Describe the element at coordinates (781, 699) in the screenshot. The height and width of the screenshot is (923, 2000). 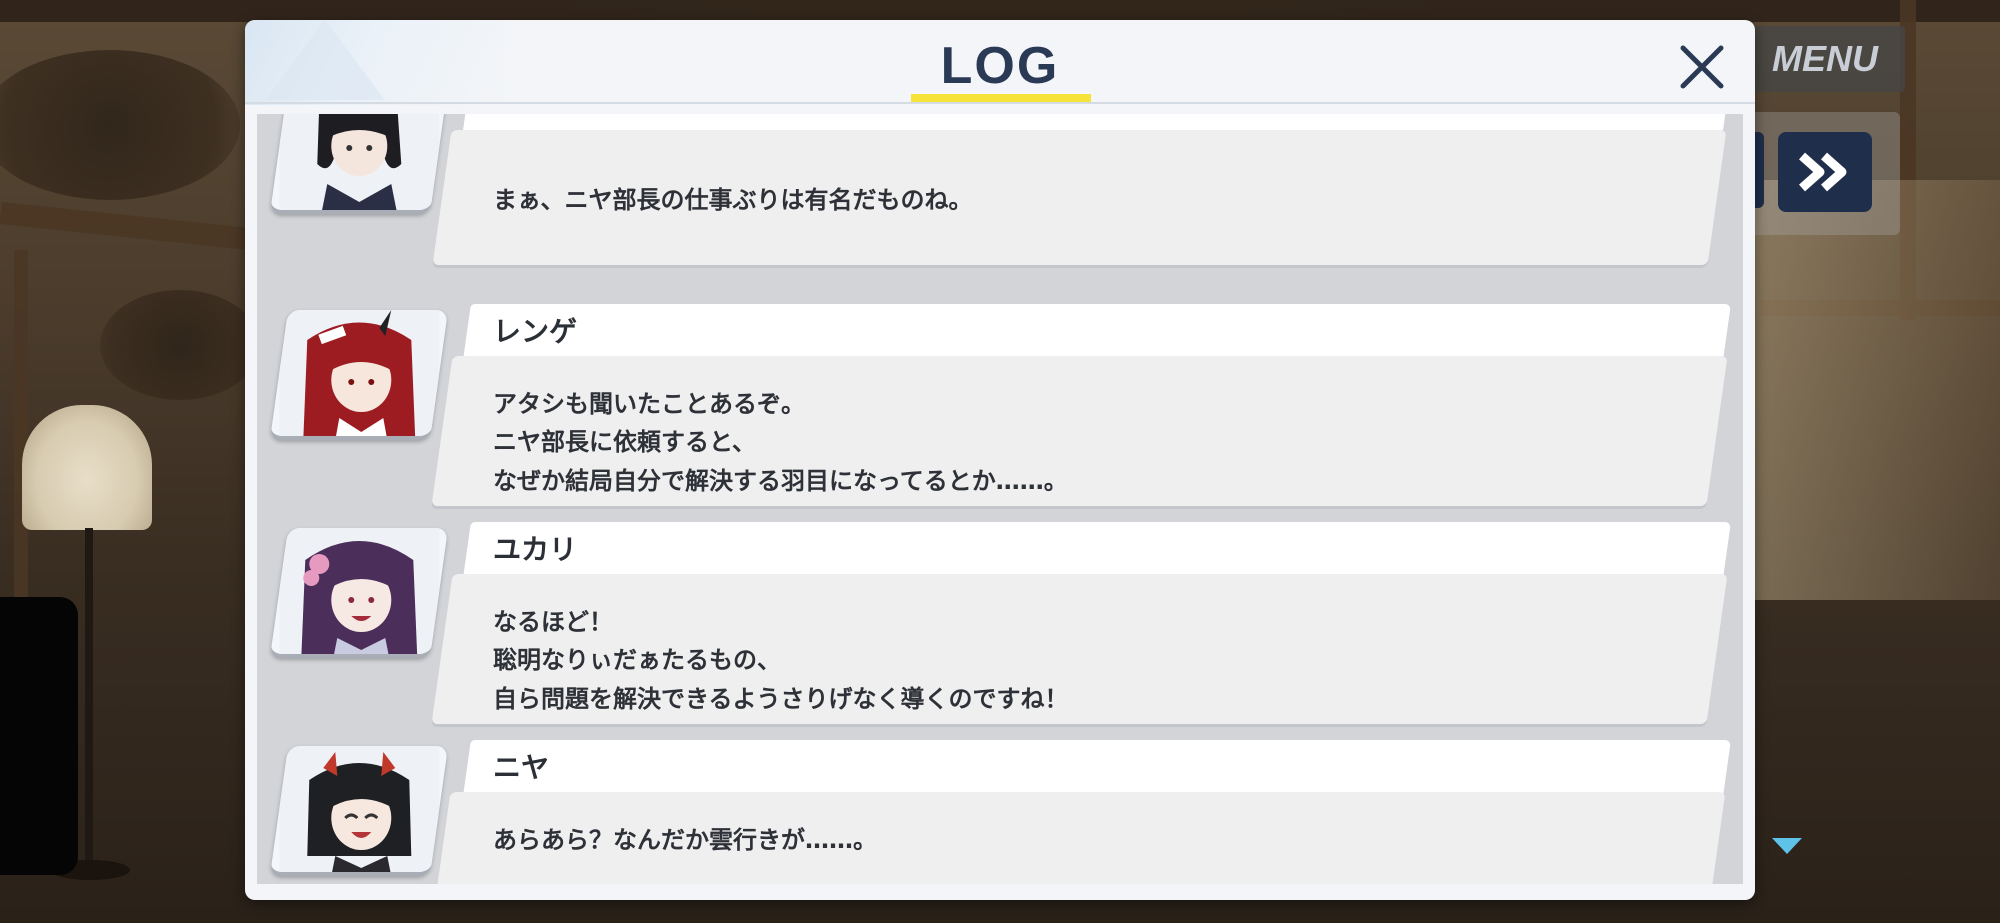
I see `dialogue-line: 自ら問題を解決できるようさりげなく導くのですね！` at that location.